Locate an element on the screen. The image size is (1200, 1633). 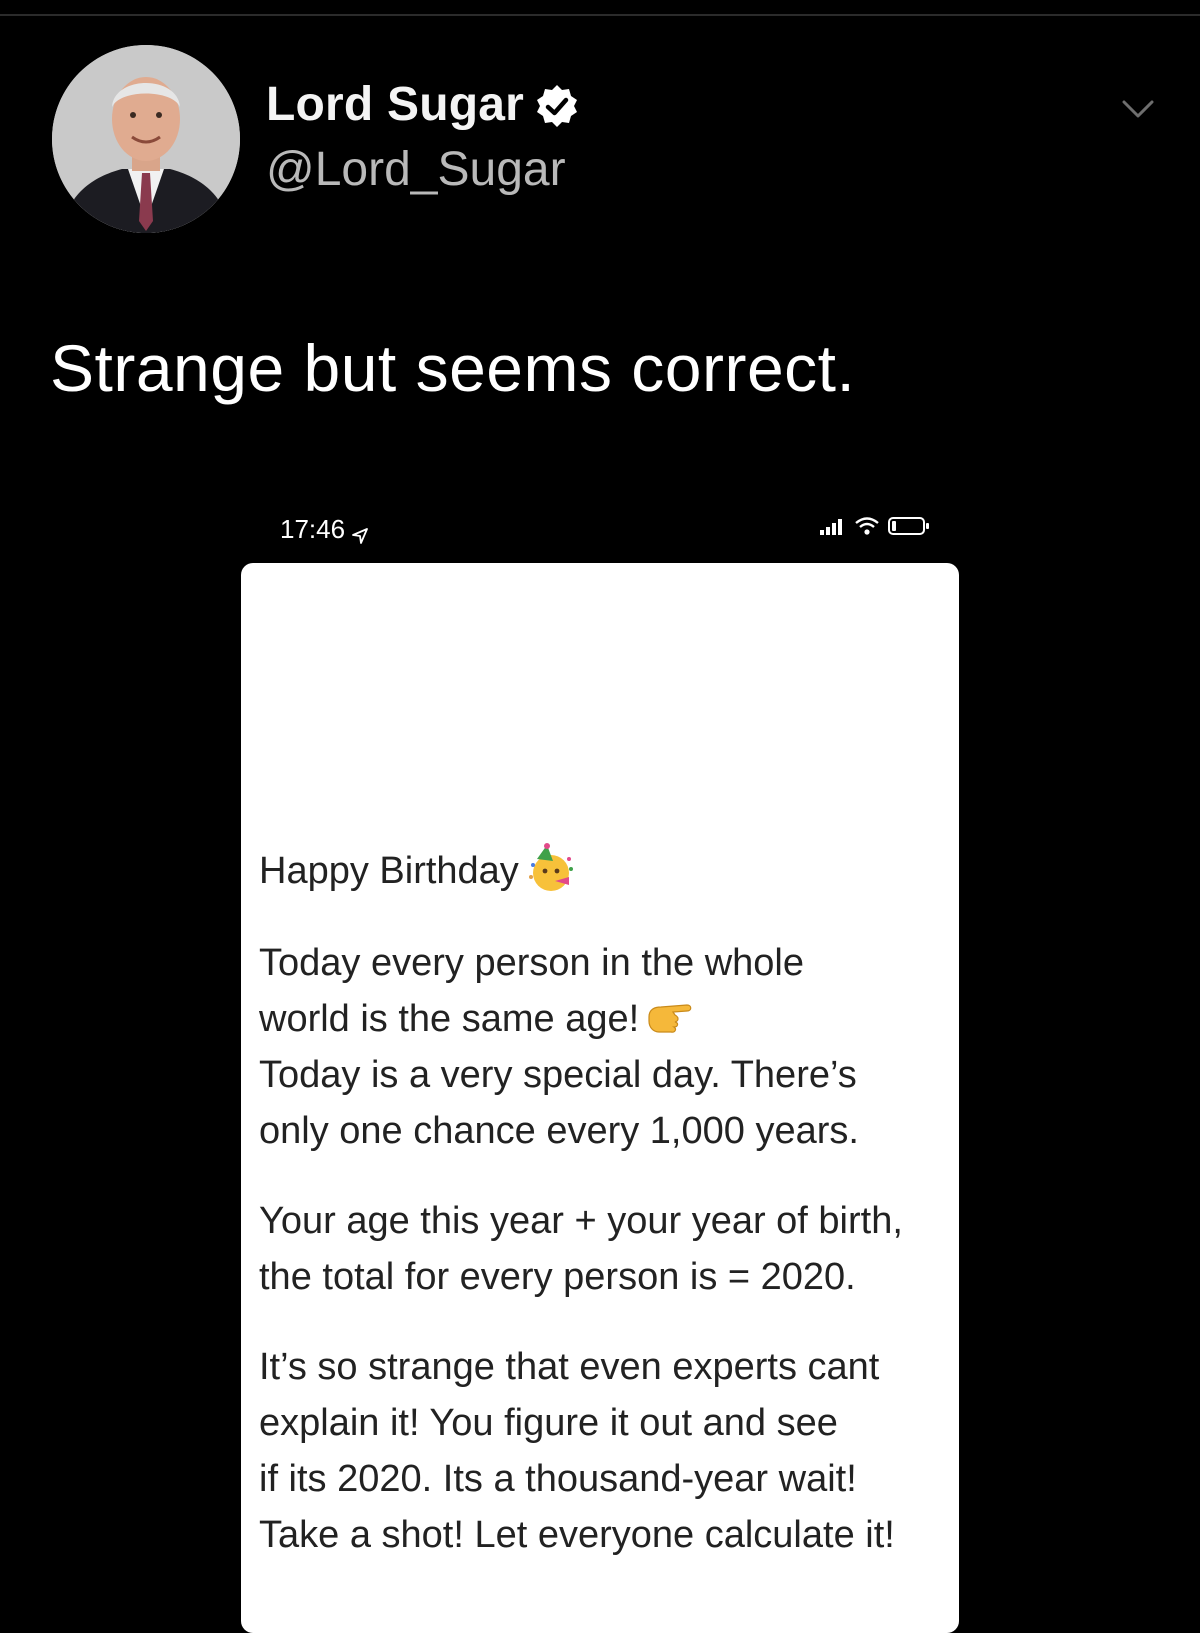
user-handle: @Lord_Sugar is located at coordinates (416, 169).